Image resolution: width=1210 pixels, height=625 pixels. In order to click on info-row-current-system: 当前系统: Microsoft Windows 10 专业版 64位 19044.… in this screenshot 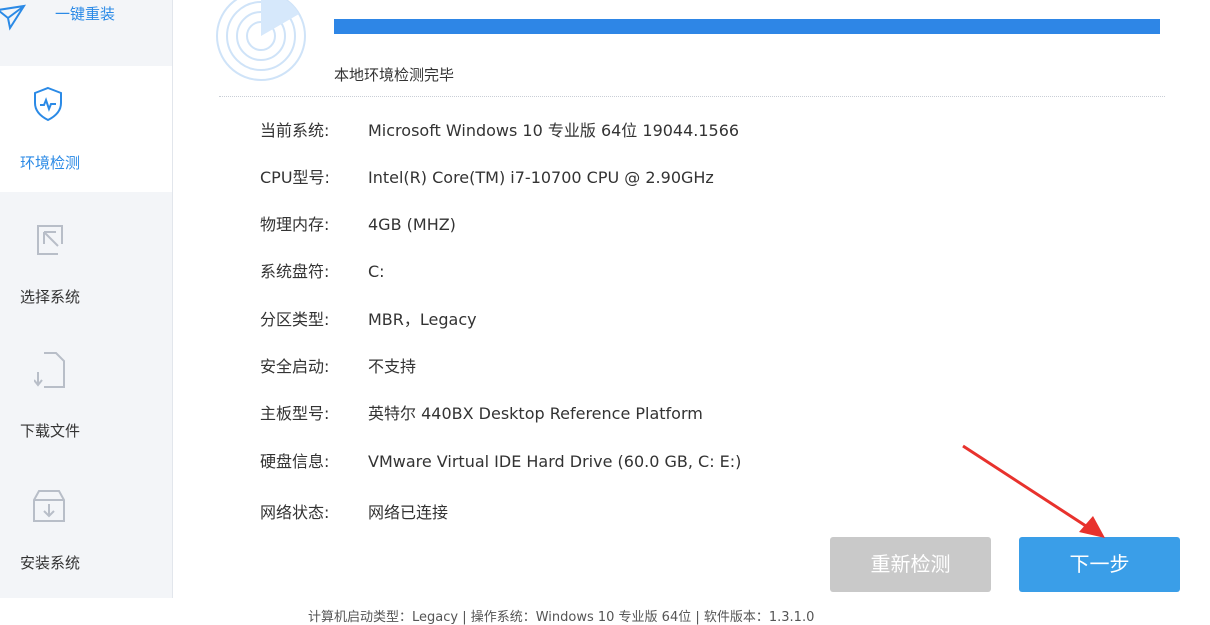, I will do `click(499, 129)`.